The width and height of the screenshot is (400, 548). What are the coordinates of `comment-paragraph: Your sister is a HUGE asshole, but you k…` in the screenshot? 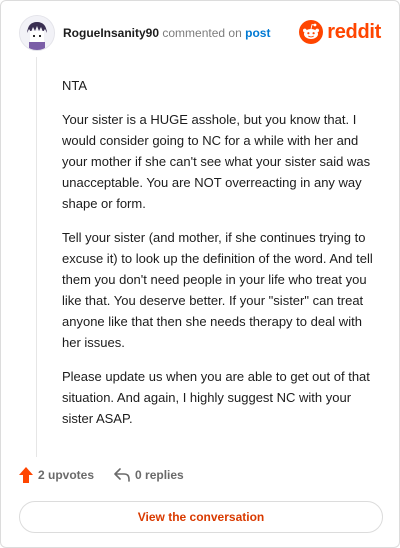 It's located at (216, 161).